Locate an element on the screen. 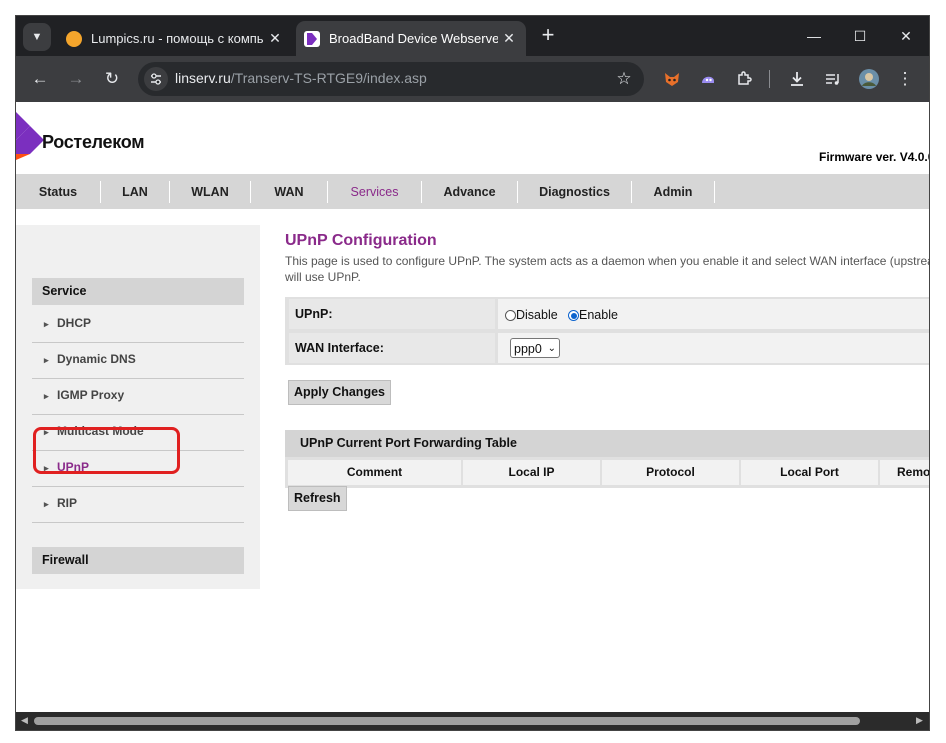  url-host: linserv.ru is located at coordinates (203, 78).